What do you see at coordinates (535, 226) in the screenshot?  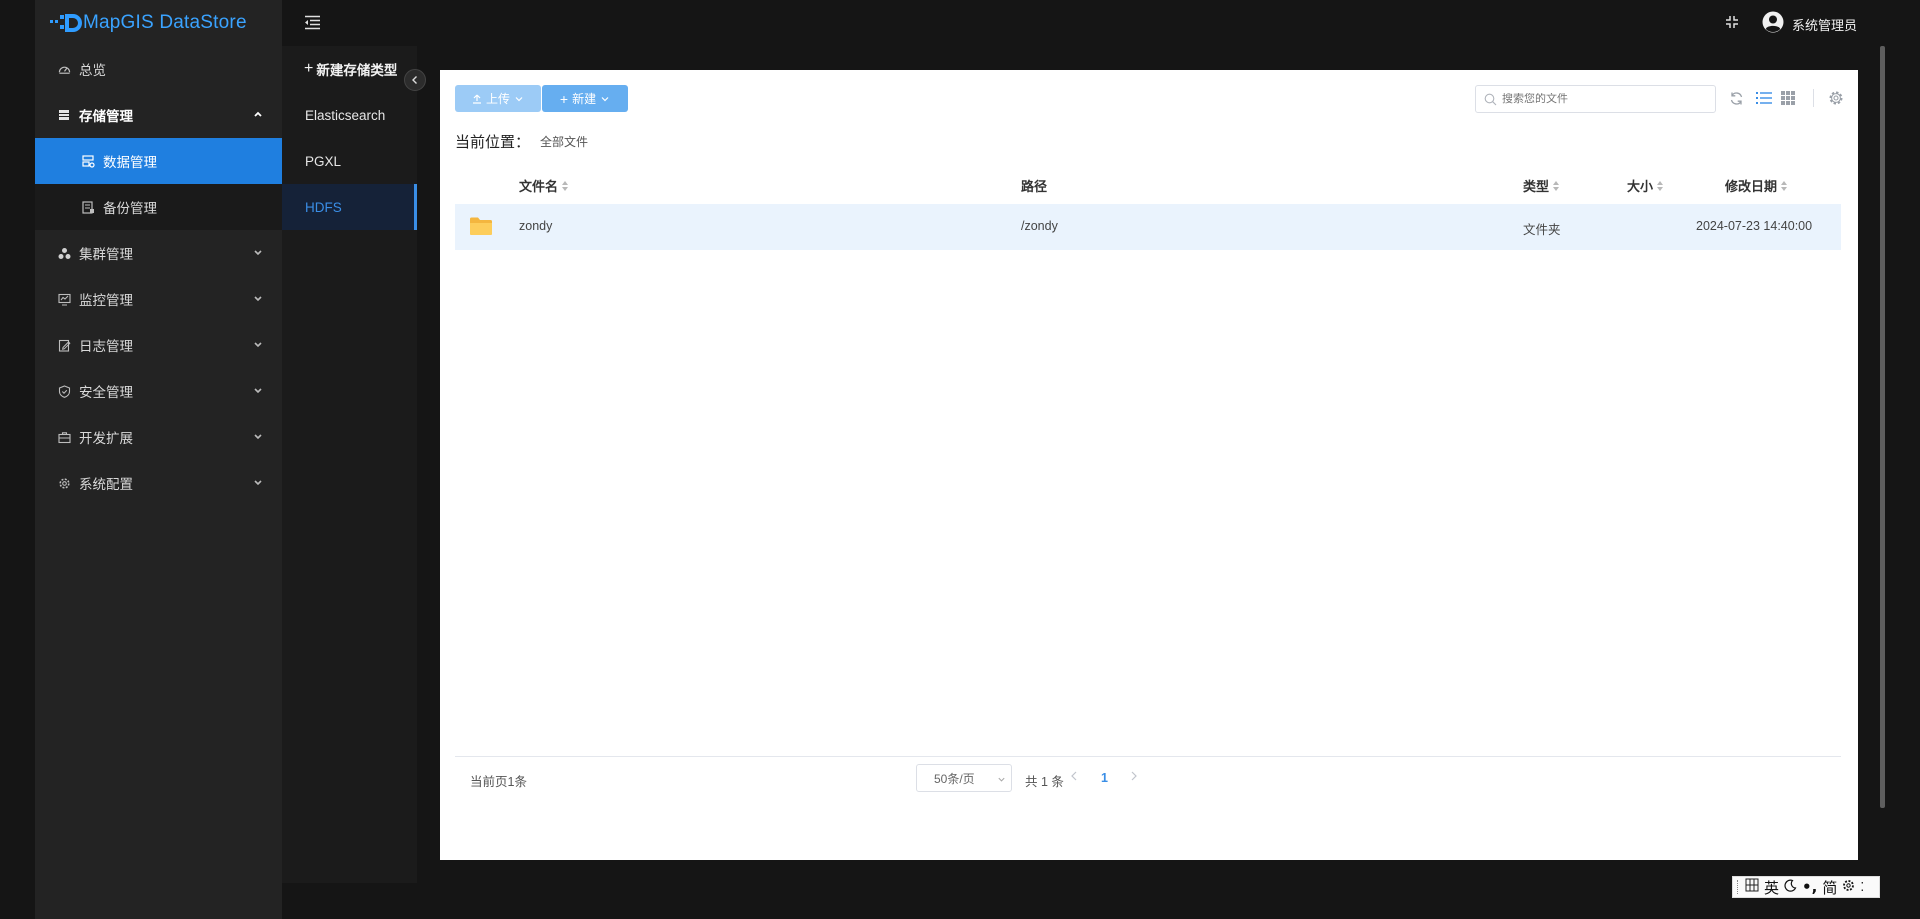 I see `cell-name: zondy` at bounding box center [535, 226].